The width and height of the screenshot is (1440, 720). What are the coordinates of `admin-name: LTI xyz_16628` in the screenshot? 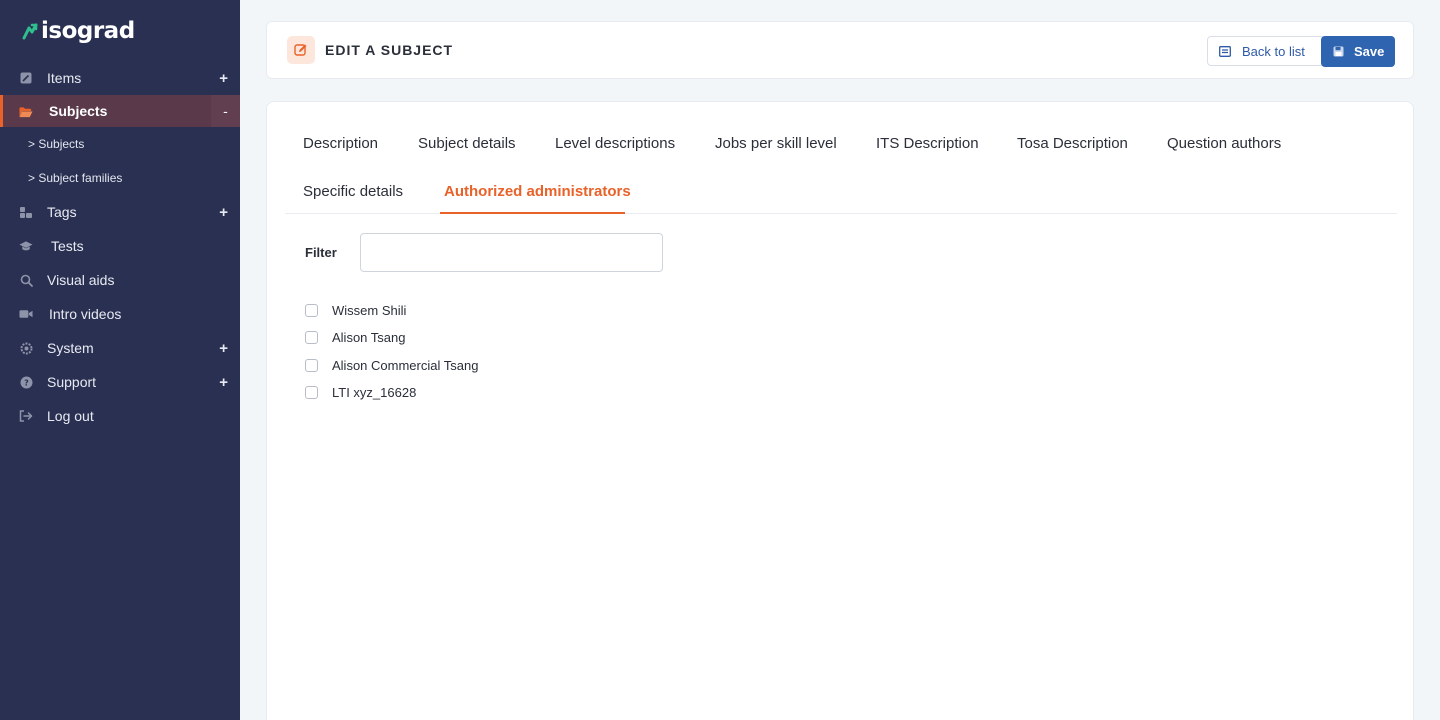 It's located at (374, 392).